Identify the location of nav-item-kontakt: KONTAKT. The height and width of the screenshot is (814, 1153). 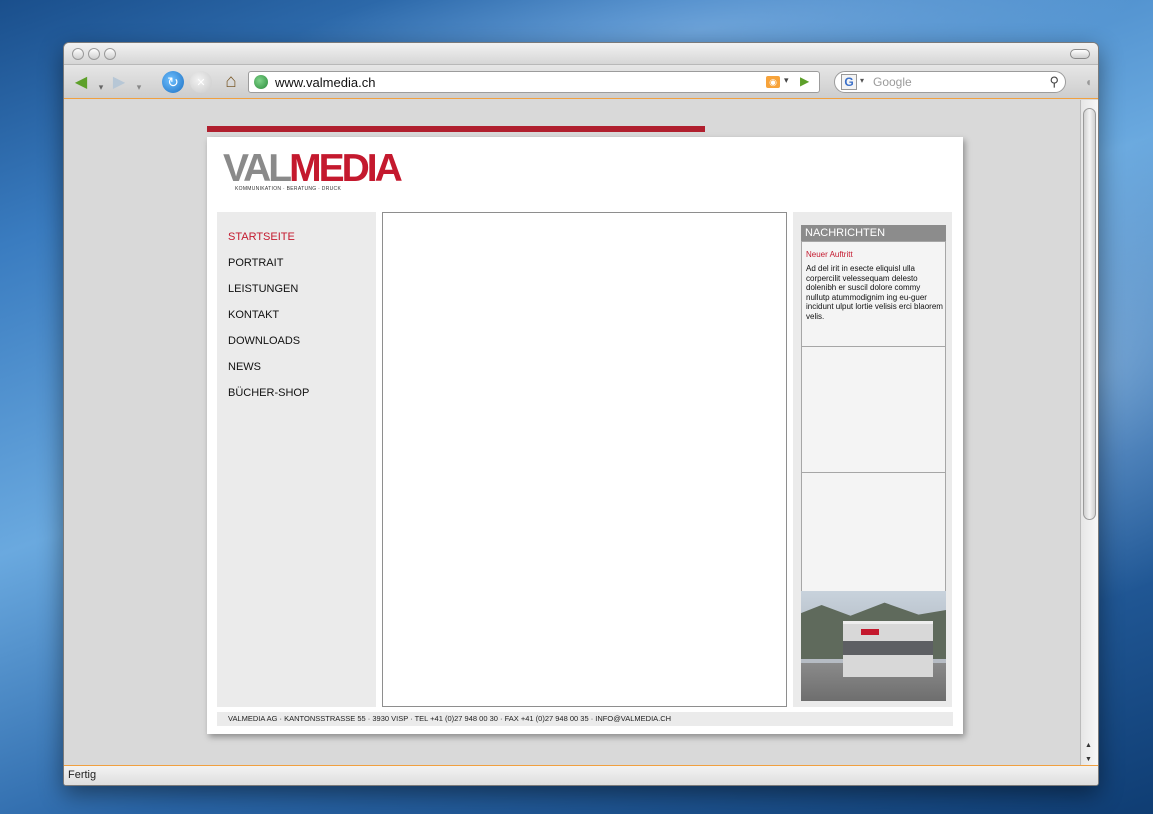
(302, 319).